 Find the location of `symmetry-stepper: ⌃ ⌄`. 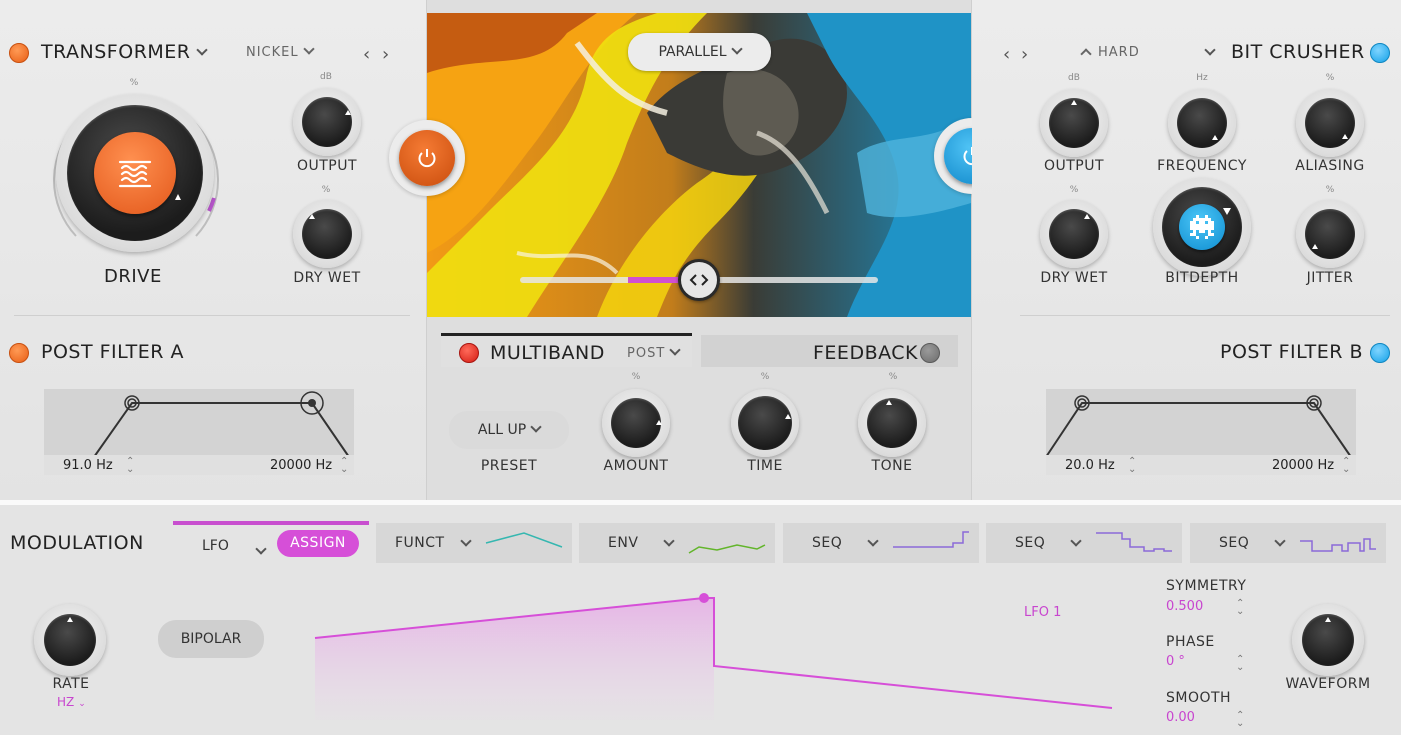

symmetry-stepper: ⌃ ⌄ is located at coordinates (1240, 608).